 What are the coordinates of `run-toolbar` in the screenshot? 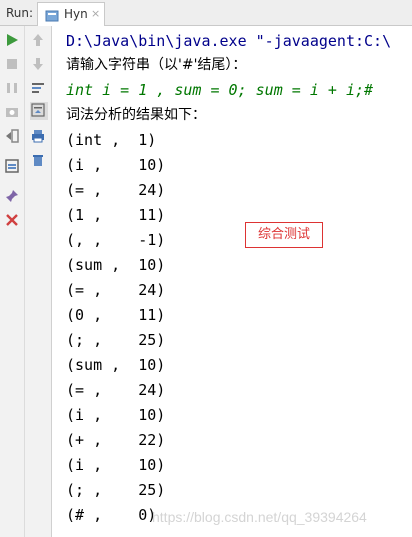 It's located at (12, 281).